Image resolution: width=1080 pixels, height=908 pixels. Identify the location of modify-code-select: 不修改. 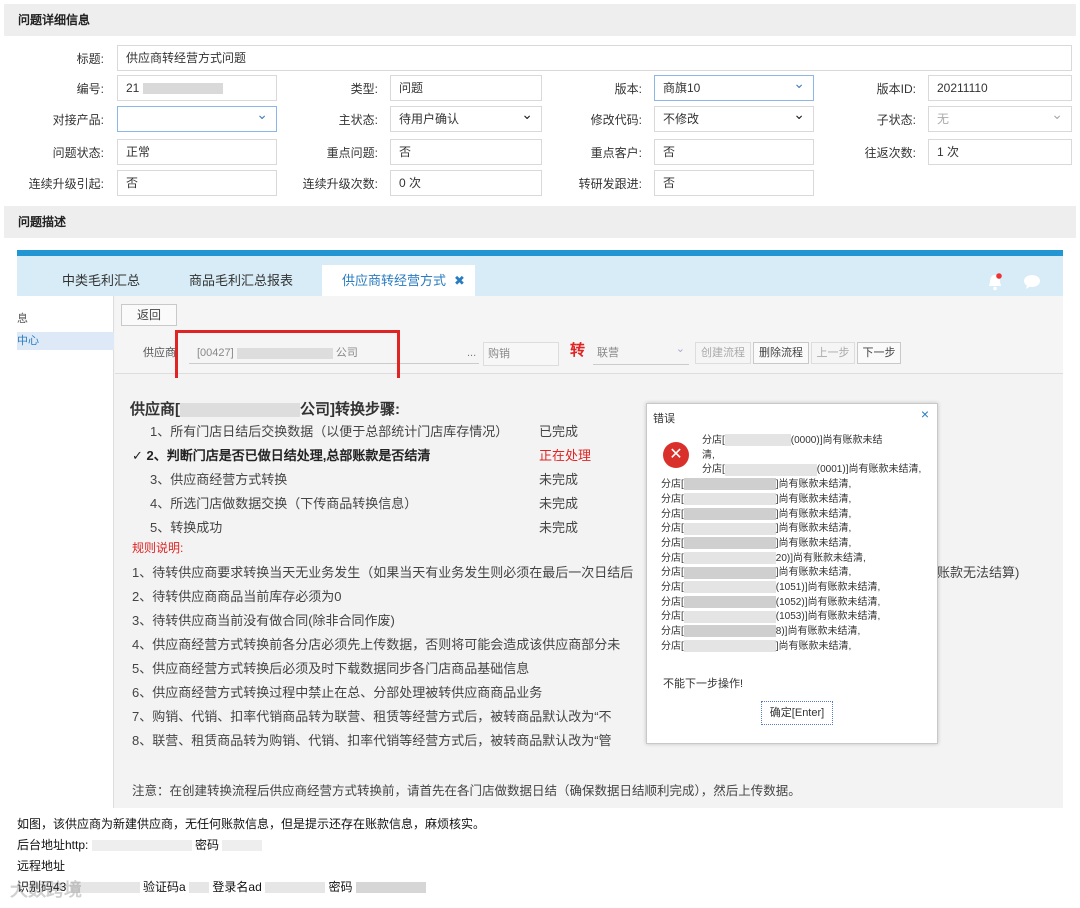
(734, 119).